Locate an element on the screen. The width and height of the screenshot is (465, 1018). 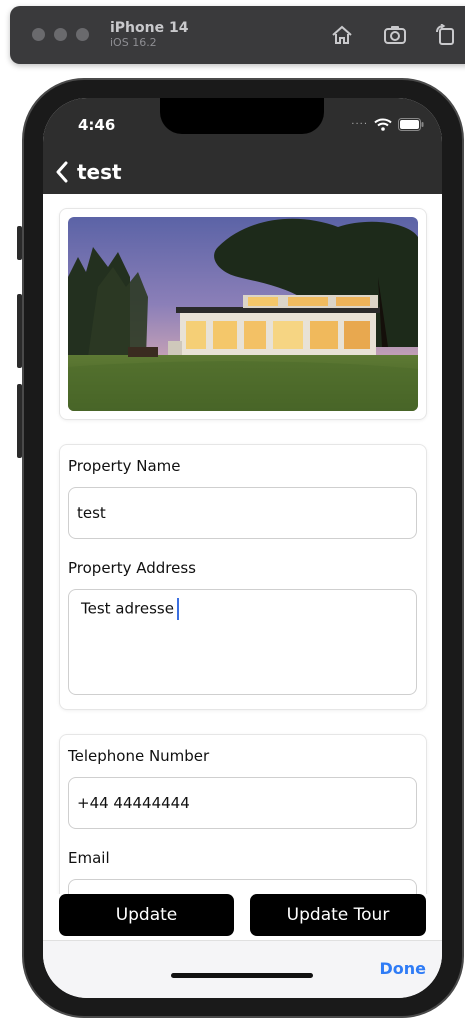
status-icons: ···· is located at coordinates (387, 124).